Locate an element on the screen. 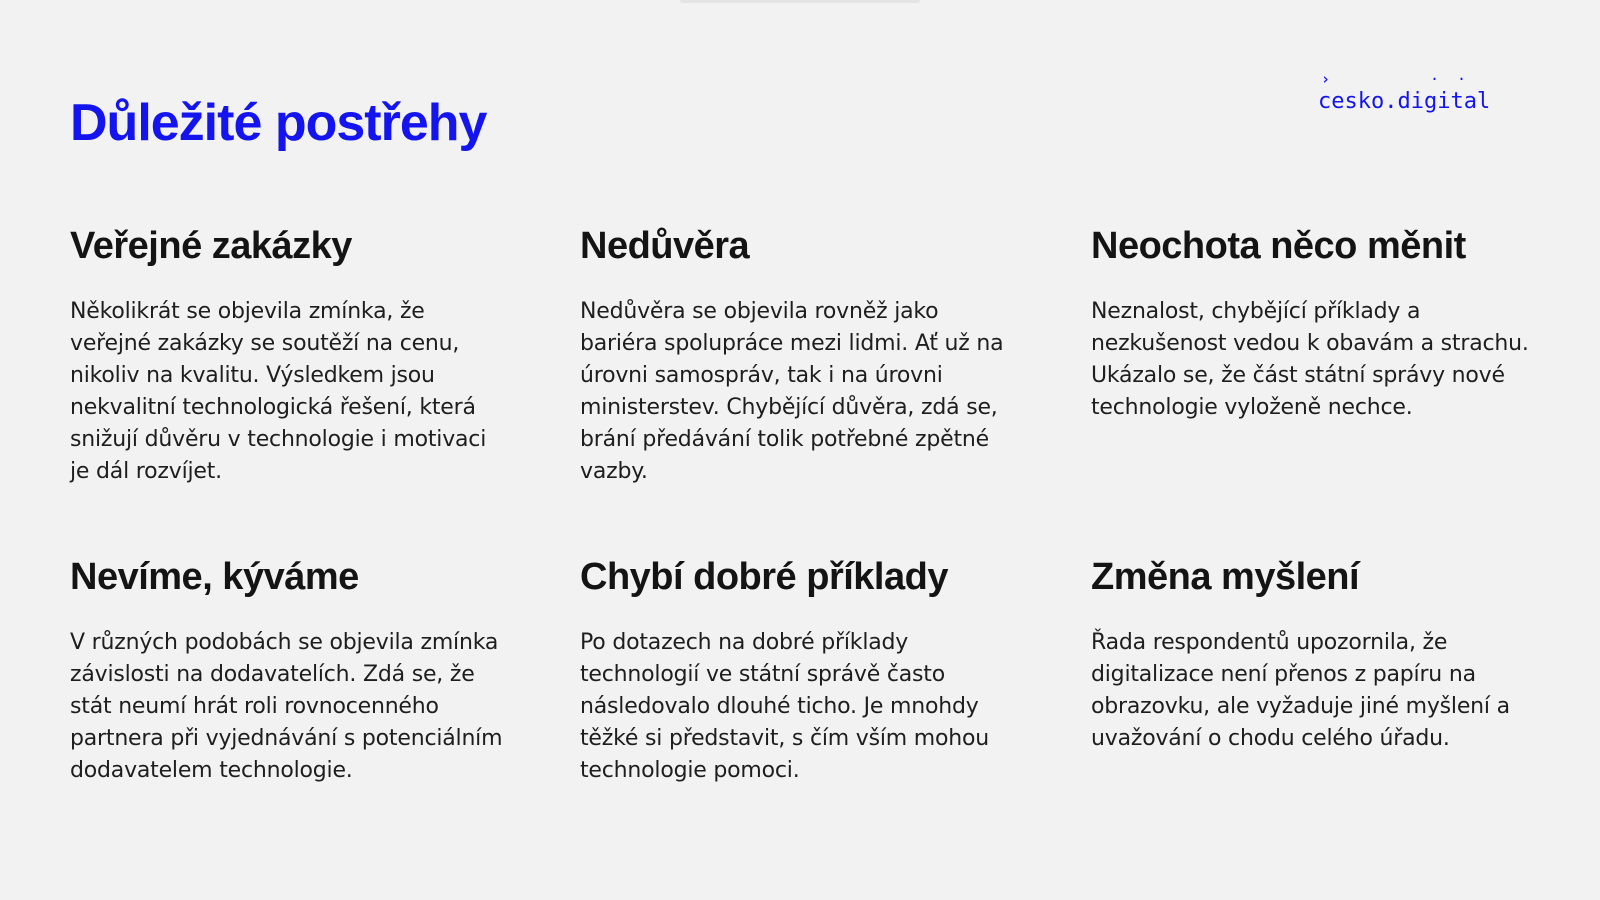 The height and width of the screenshot is (900, 1600). cesko-digital-logo: › ·· cesko.digital is located at coordinates (1418, 97).